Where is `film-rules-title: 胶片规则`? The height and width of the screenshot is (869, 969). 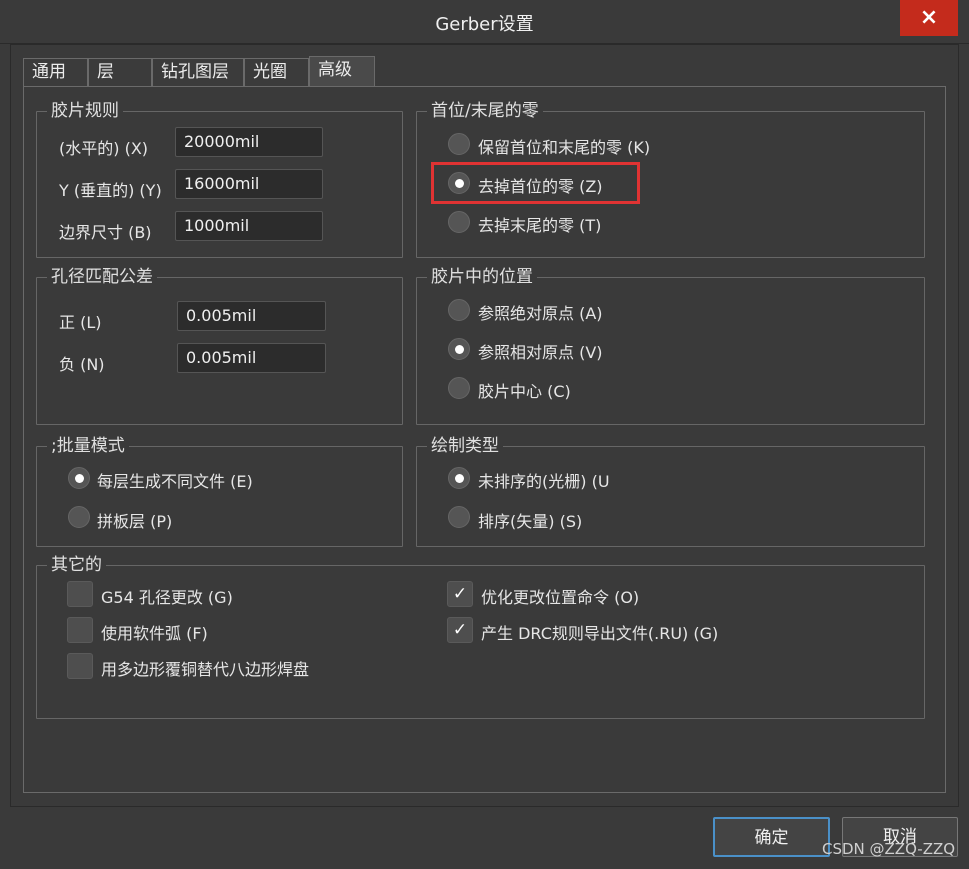
film-rules-title: 胶片规则 is located at coordinates (85, 111).